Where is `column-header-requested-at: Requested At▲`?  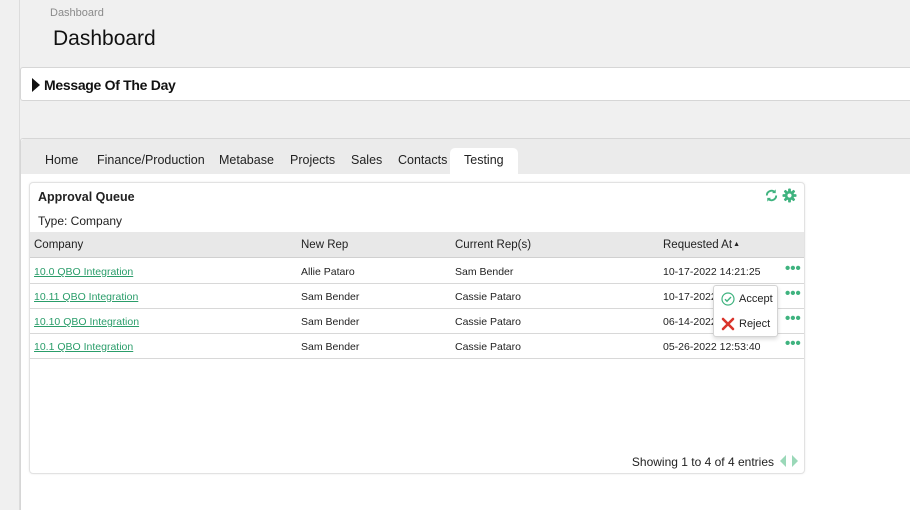
column-header-requested-at: Requested At▲ is located at coordinates (701, 245).